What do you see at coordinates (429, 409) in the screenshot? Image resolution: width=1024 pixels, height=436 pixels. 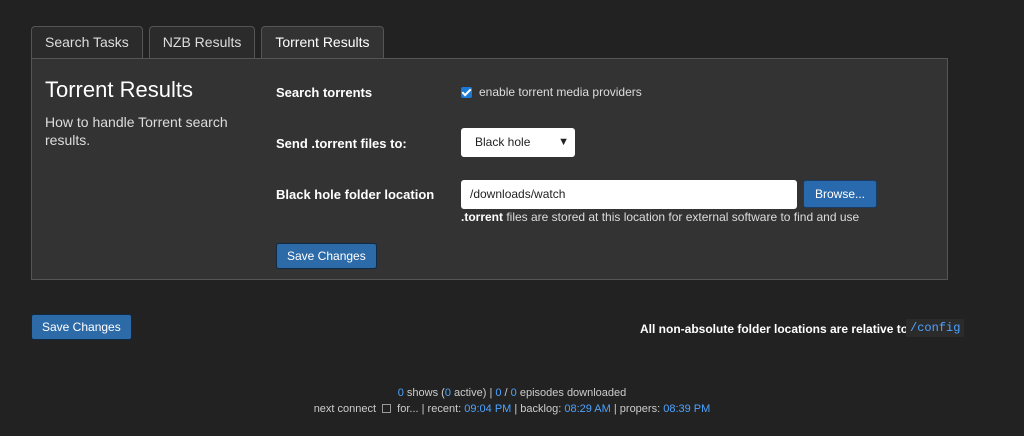 I see `for-recent-text: for... | recent:` at bounding box center [429, 409].